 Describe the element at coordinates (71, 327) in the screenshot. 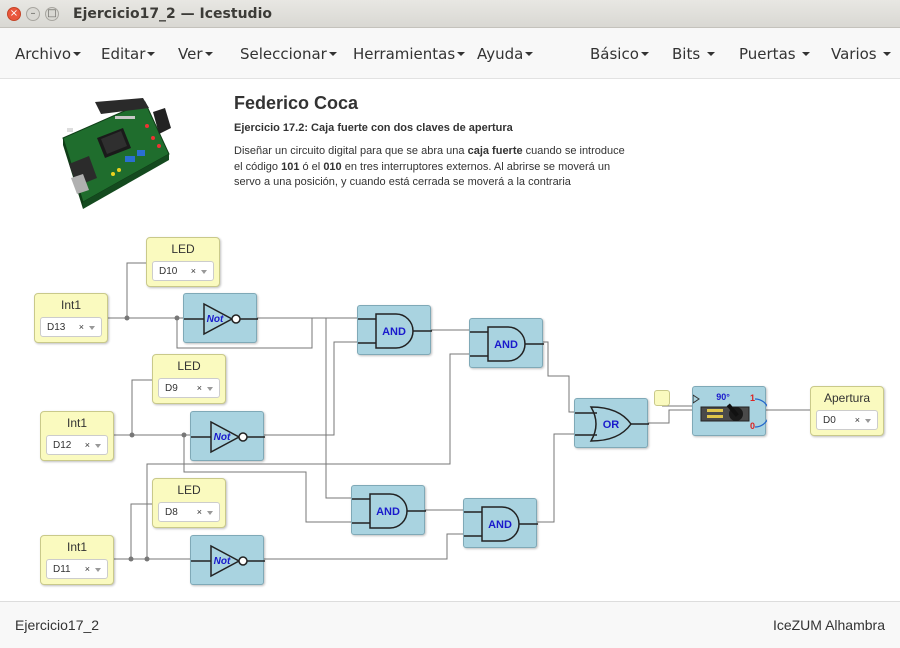

I see `pin-select: D13 ×` at that location.